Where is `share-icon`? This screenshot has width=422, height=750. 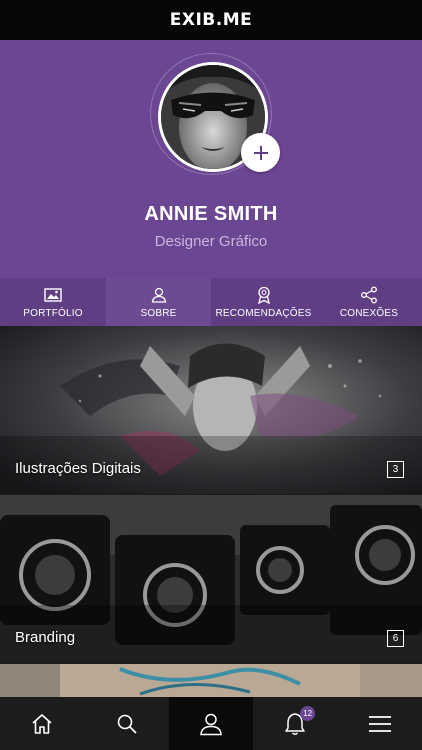 share-icon is located at coordinates (369, 295).